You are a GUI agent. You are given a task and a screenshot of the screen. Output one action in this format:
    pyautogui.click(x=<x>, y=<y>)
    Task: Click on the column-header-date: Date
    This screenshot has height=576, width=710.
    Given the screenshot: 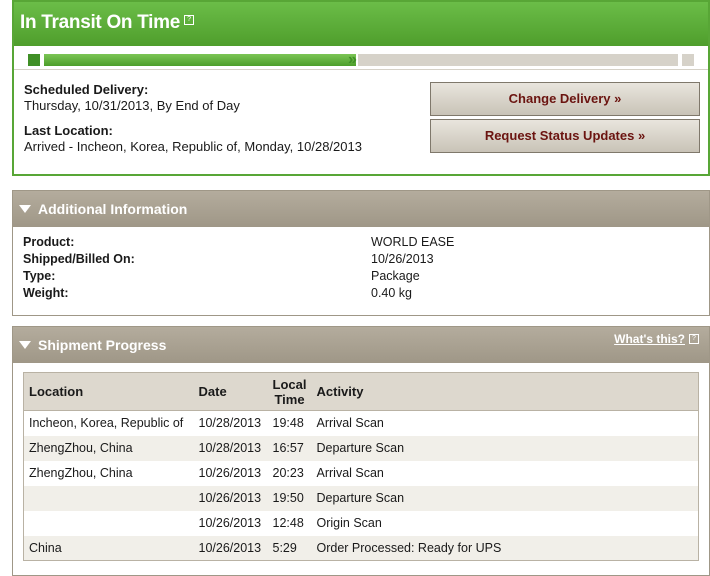 What is the action you would take?
    pyautogui.click(x=230, y=391)
    